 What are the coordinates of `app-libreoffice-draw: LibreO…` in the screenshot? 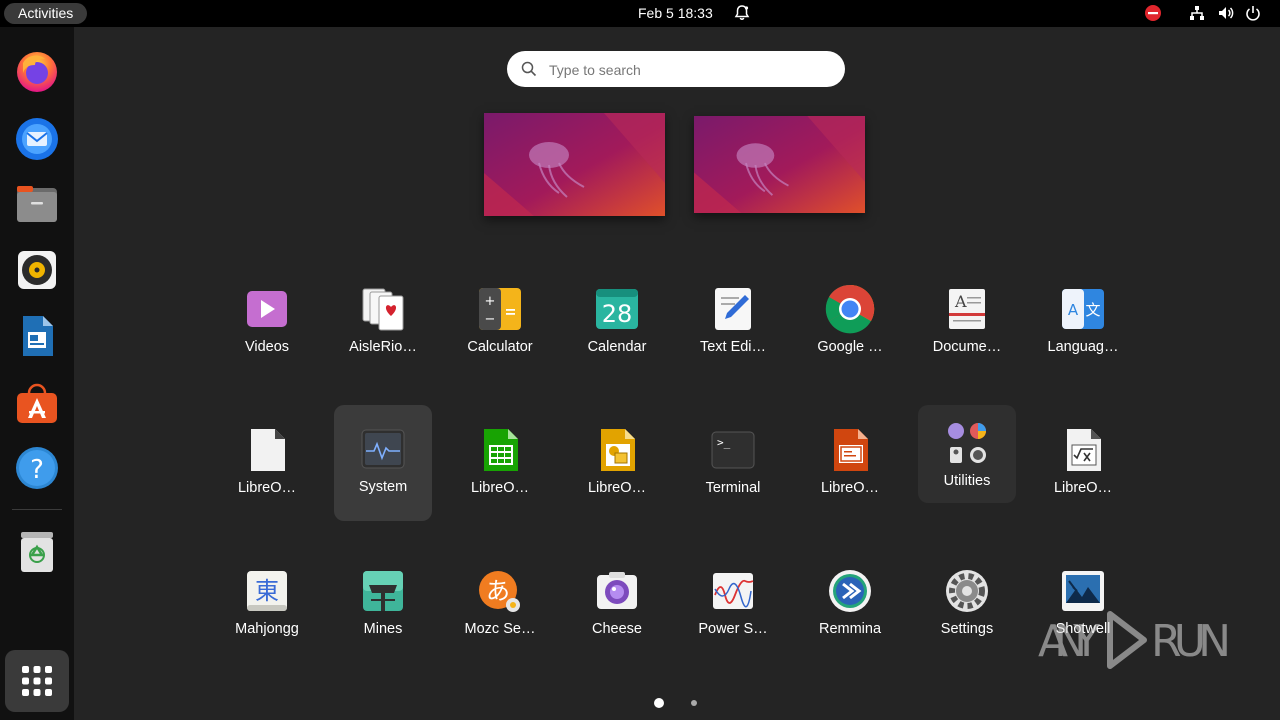 It's located at (617, 471).